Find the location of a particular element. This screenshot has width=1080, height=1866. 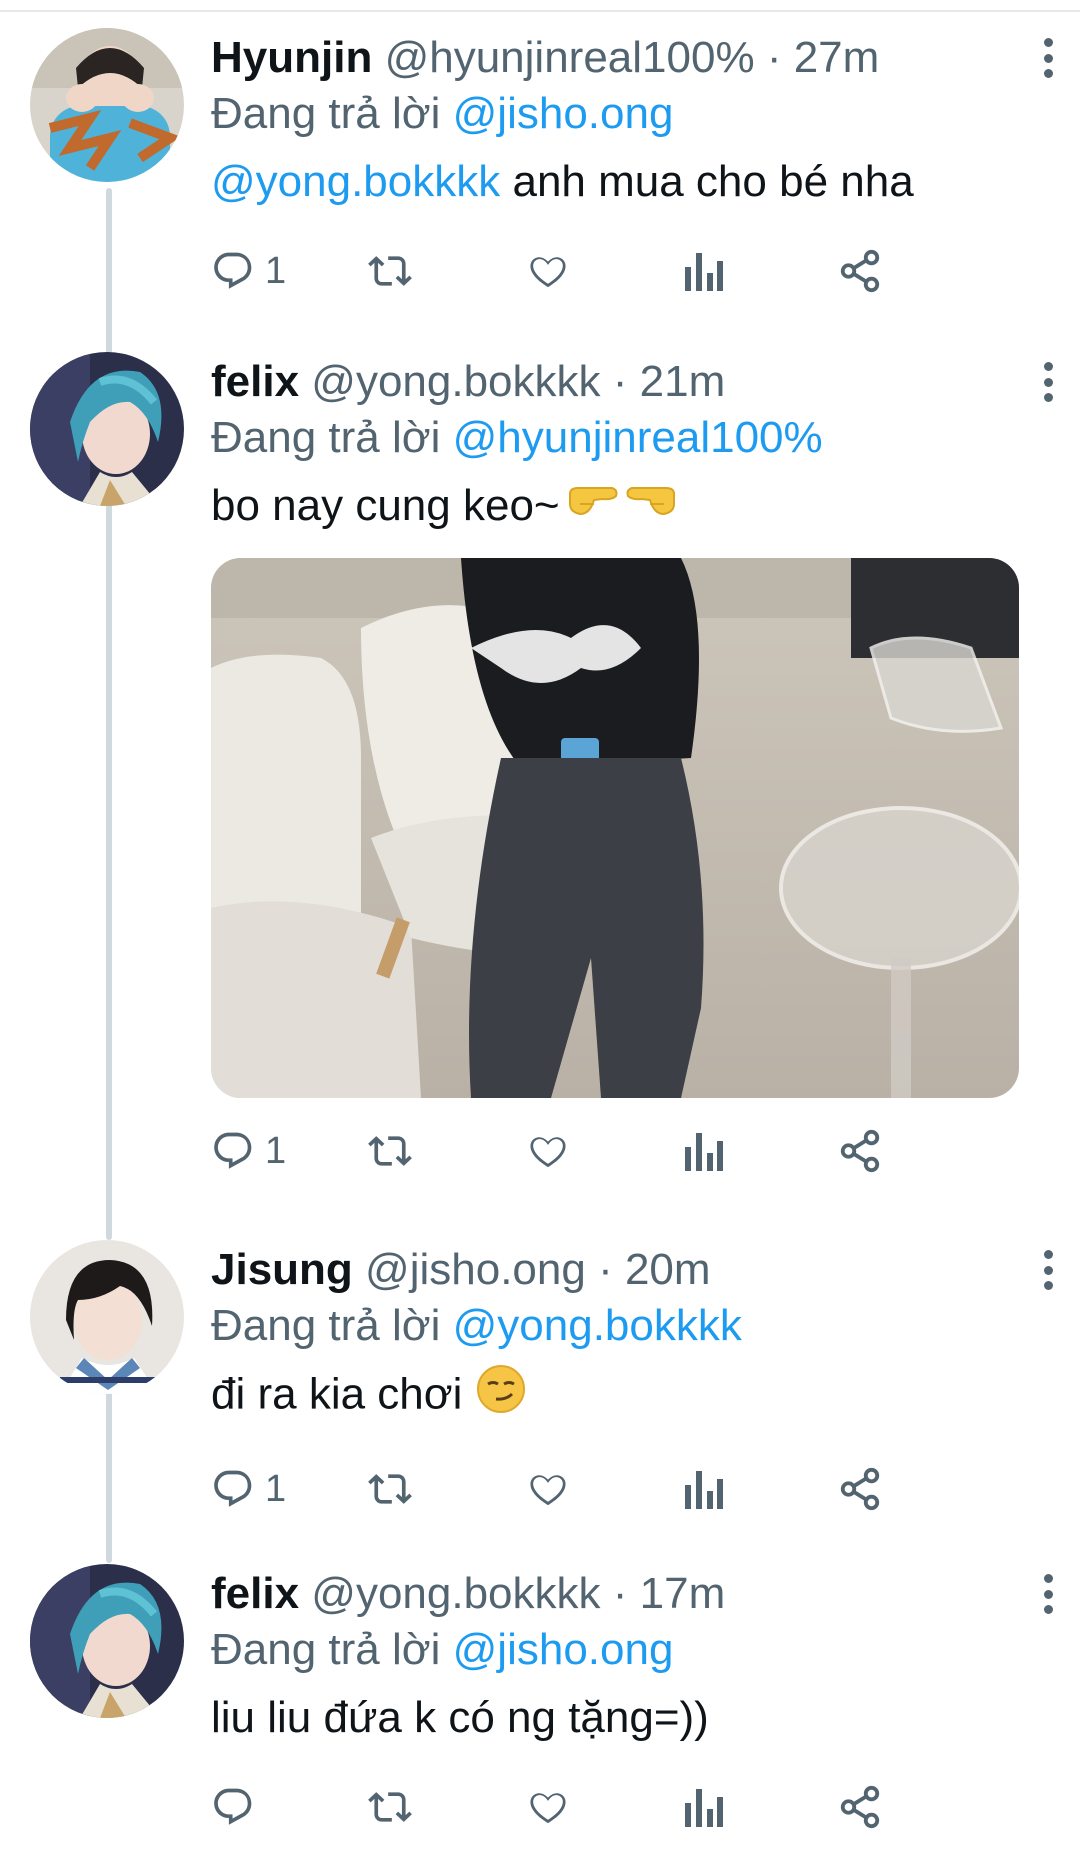

replying-to-line: Đang trả lời @yong.bokkkk is located at coordinates (616, 1326).